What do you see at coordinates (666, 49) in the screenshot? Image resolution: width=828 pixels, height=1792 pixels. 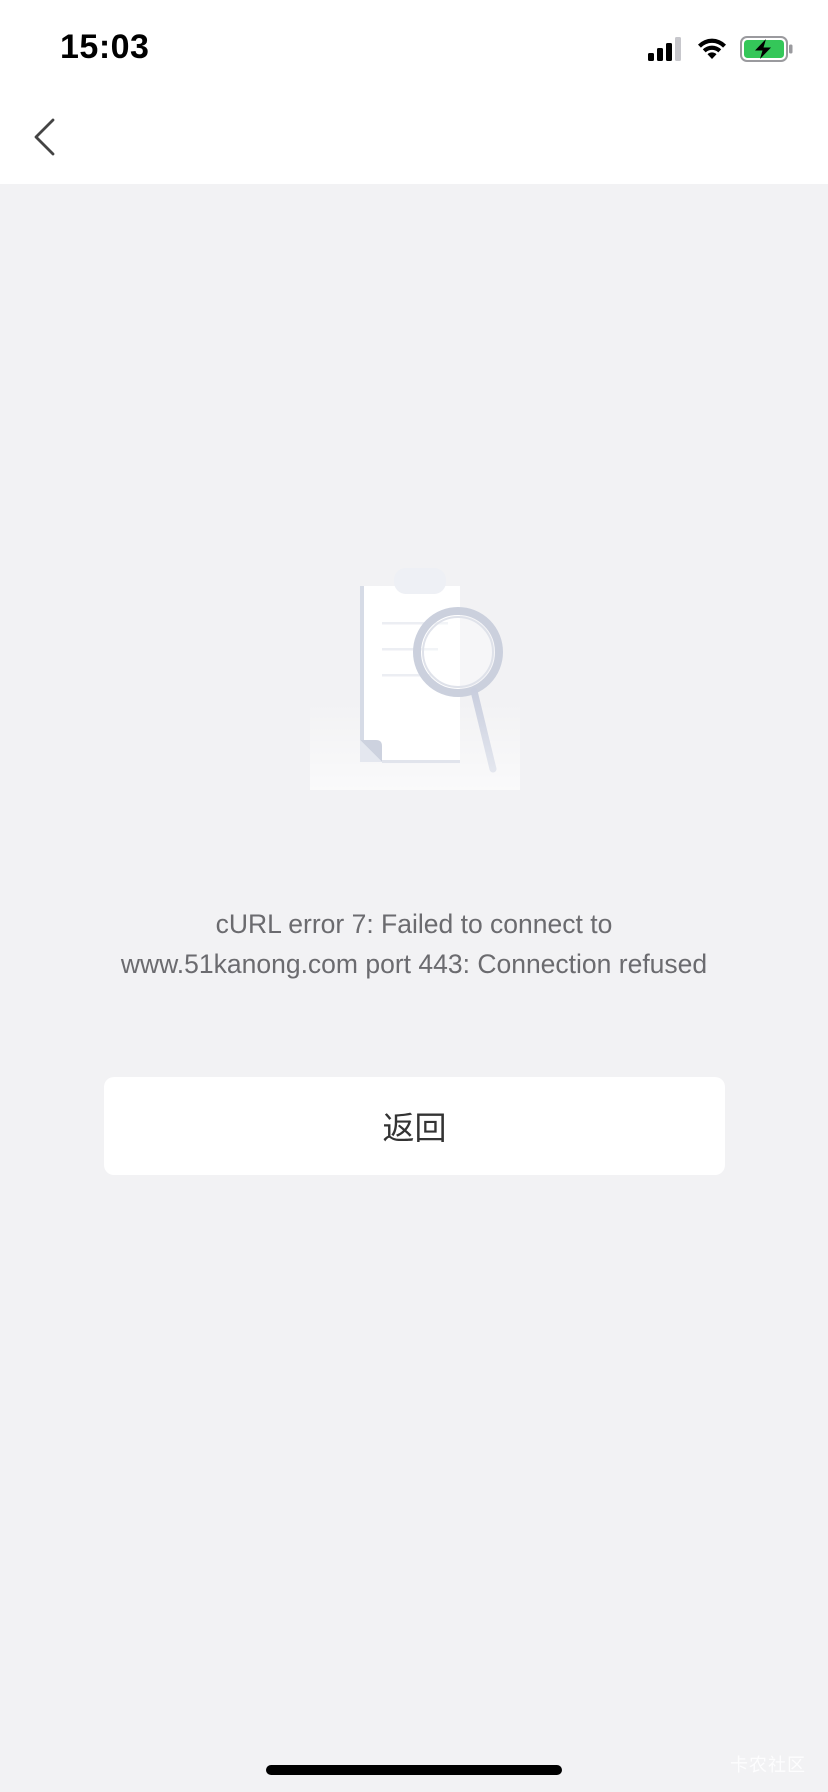 I see `cellular-signal-icon` at bounding box center [666, 49].